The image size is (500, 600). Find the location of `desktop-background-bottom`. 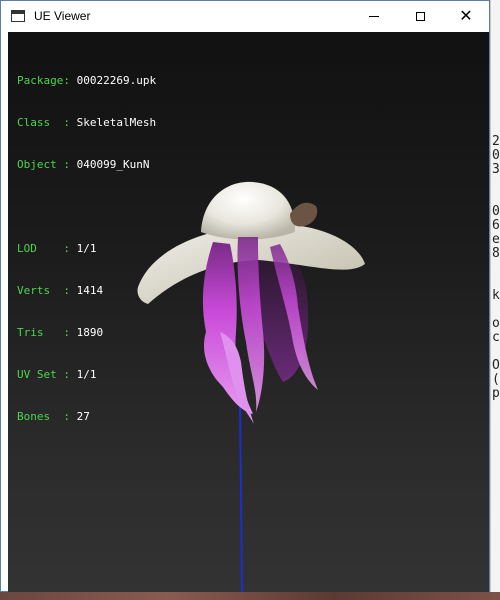

desktop-background-bottom is located at coordinates (250, 596).